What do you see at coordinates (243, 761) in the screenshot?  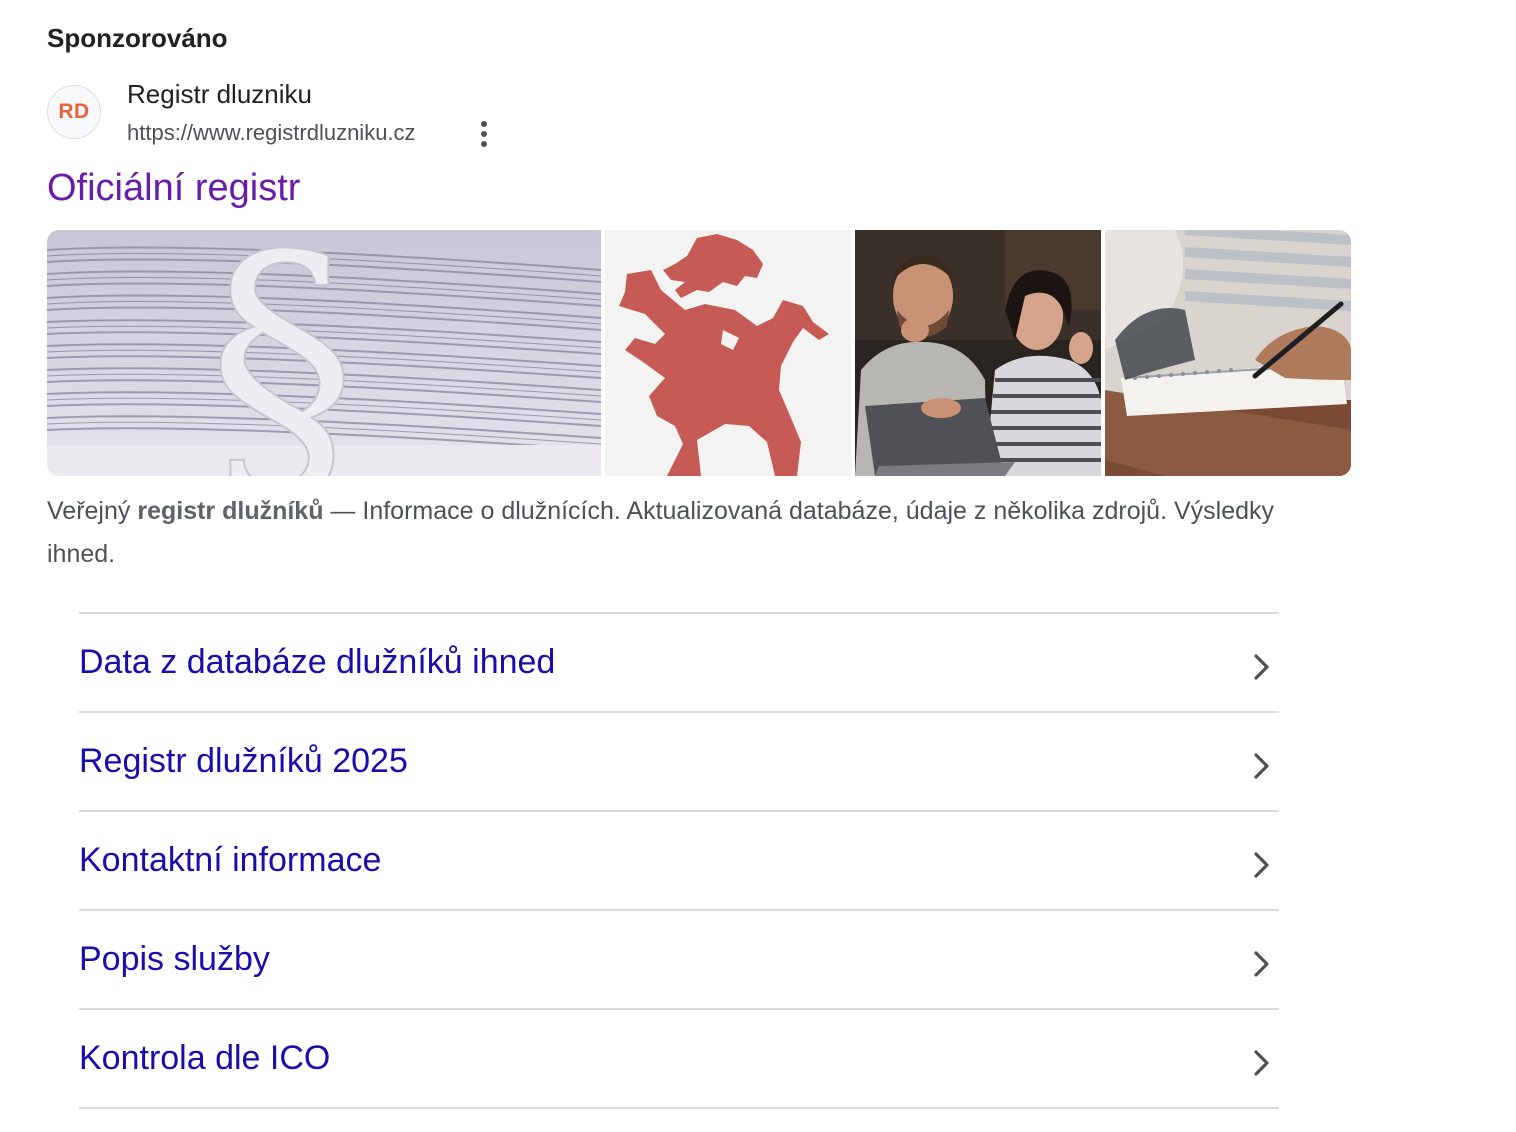 I see `sitelink-label: Registr dlužníků 2025` at bounding box center [243, 761].